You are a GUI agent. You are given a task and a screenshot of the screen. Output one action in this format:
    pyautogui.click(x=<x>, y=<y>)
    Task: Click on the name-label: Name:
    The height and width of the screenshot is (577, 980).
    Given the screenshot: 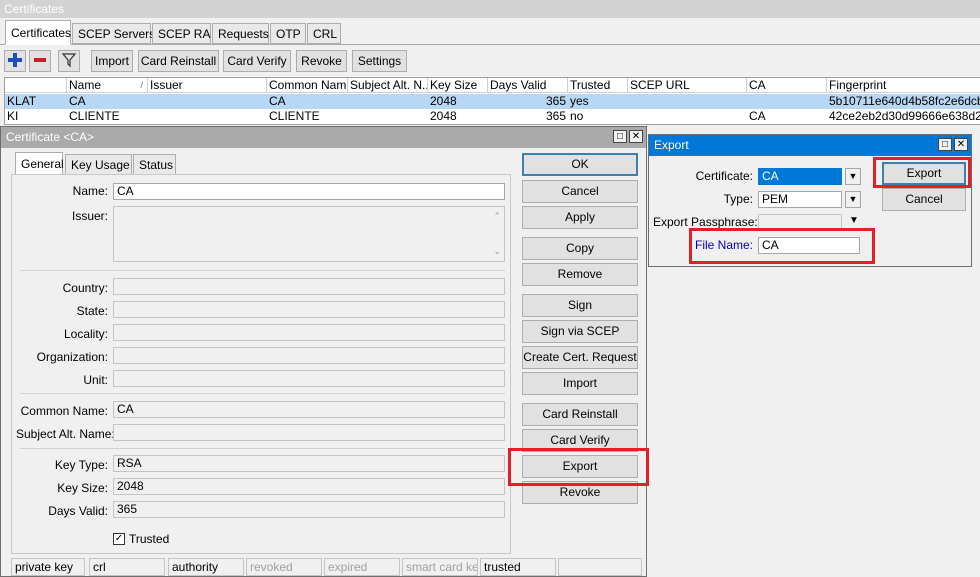 What is the action you would take?
    pyautogui.click(x=90, y=191)
    